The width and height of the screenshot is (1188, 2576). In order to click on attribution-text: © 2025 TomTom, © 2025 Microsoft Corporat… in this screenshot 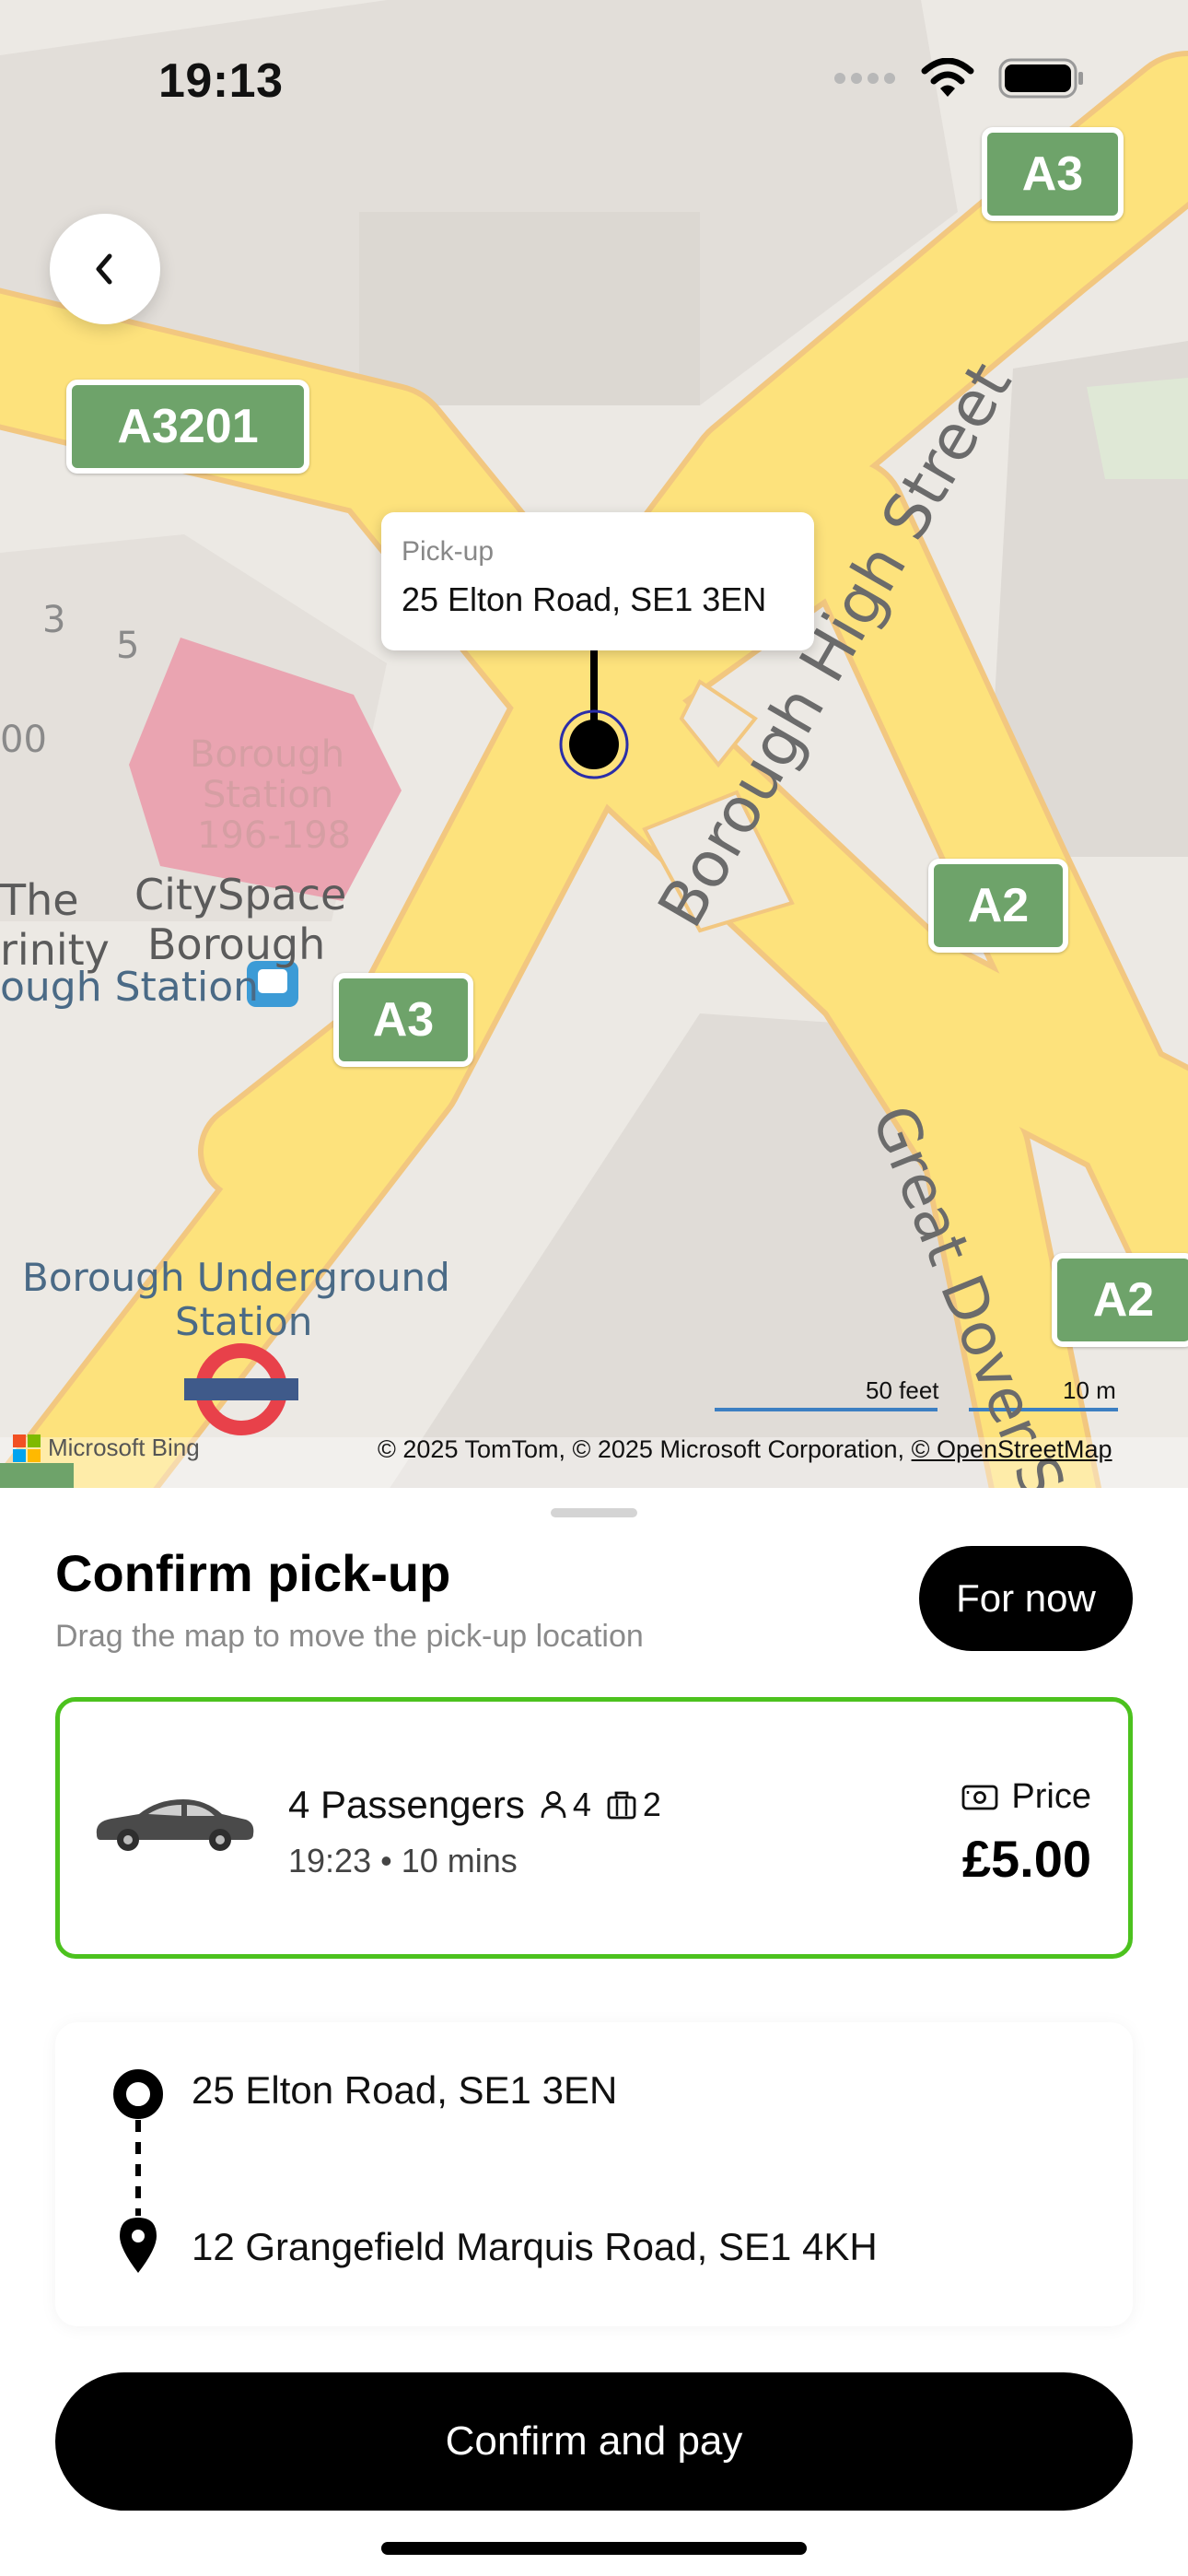, I will do `click(645, 1449)`.